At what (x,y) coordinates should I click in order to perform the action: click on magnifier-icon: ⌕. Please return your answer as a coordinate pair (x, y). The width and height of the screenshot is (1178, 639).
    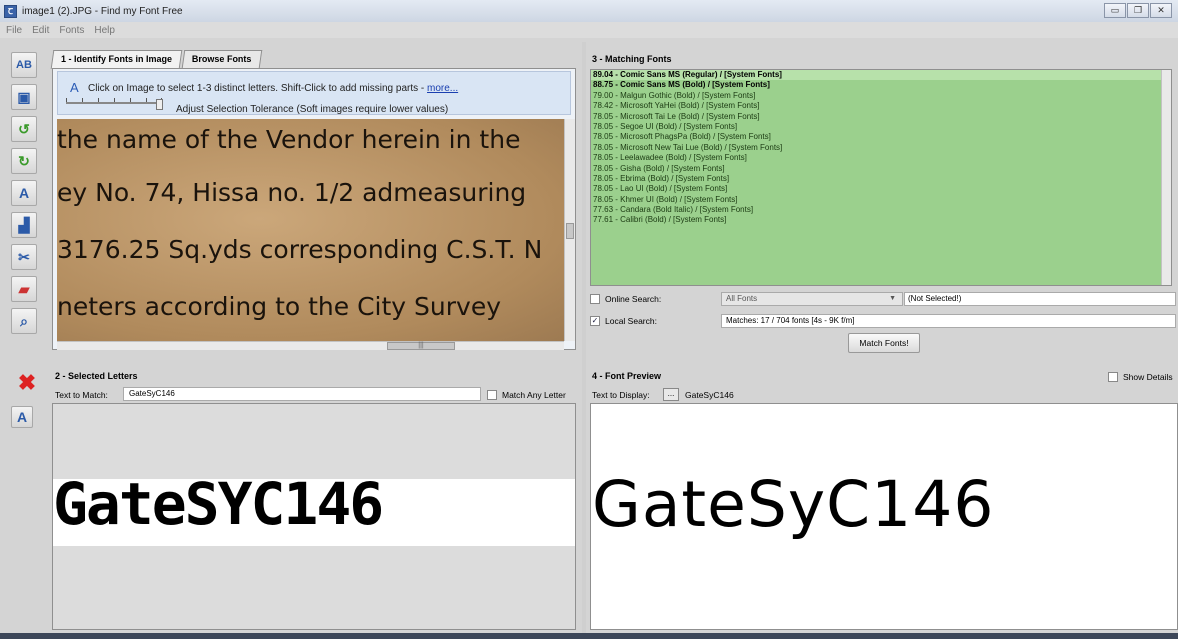
    Looking at the image, I should click on (24, 320).